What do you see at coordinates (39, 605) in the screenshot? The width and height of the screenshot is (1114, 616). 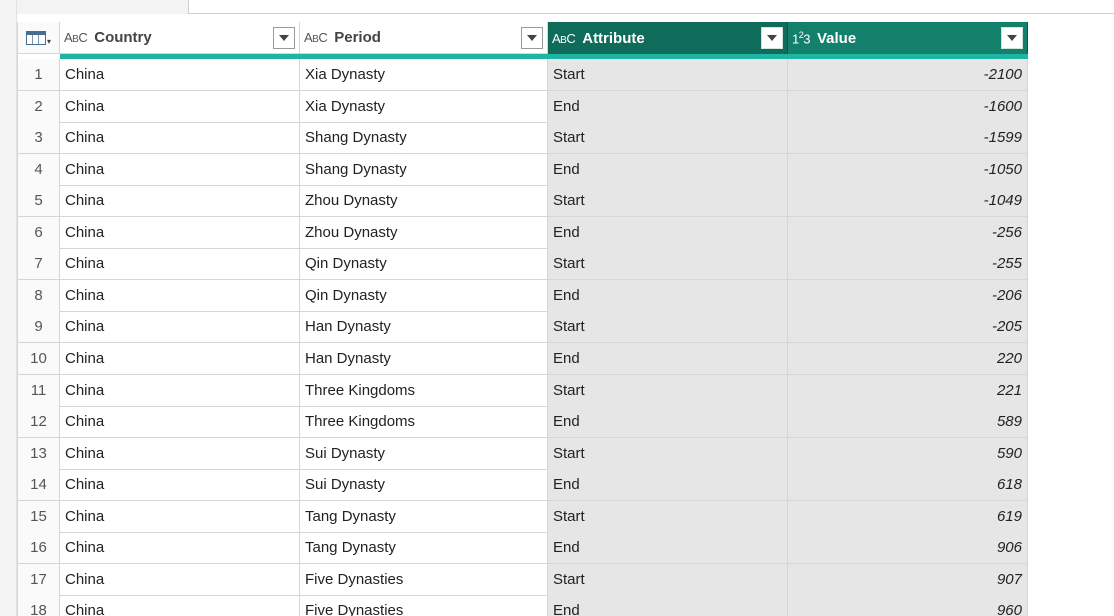 I see `row-number: 18` at bounding box center [39, 605].